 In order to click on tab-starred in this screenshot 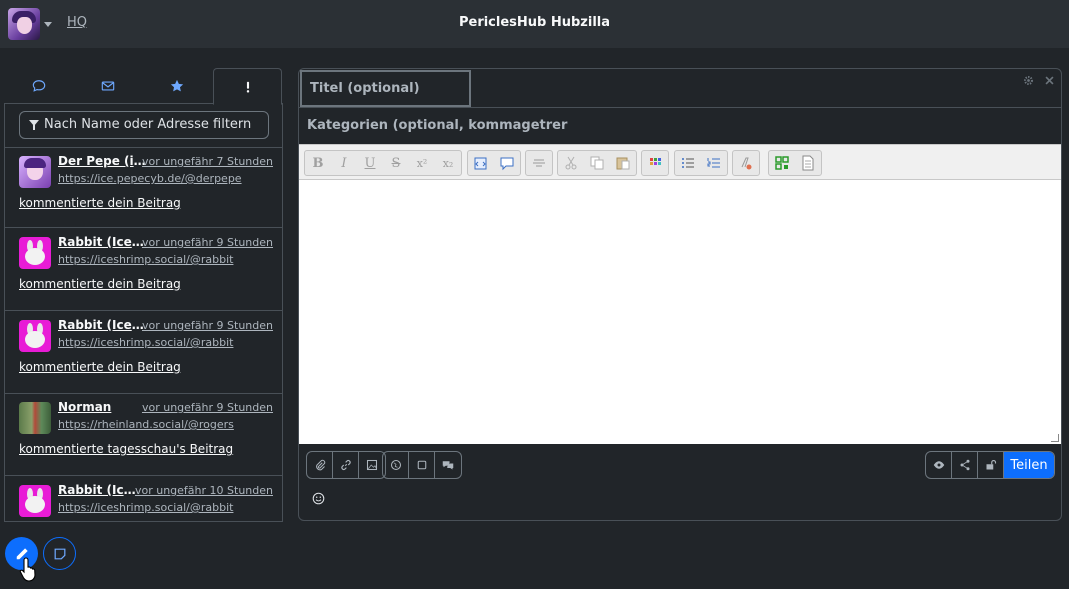, I will do `click(176, 86)`.